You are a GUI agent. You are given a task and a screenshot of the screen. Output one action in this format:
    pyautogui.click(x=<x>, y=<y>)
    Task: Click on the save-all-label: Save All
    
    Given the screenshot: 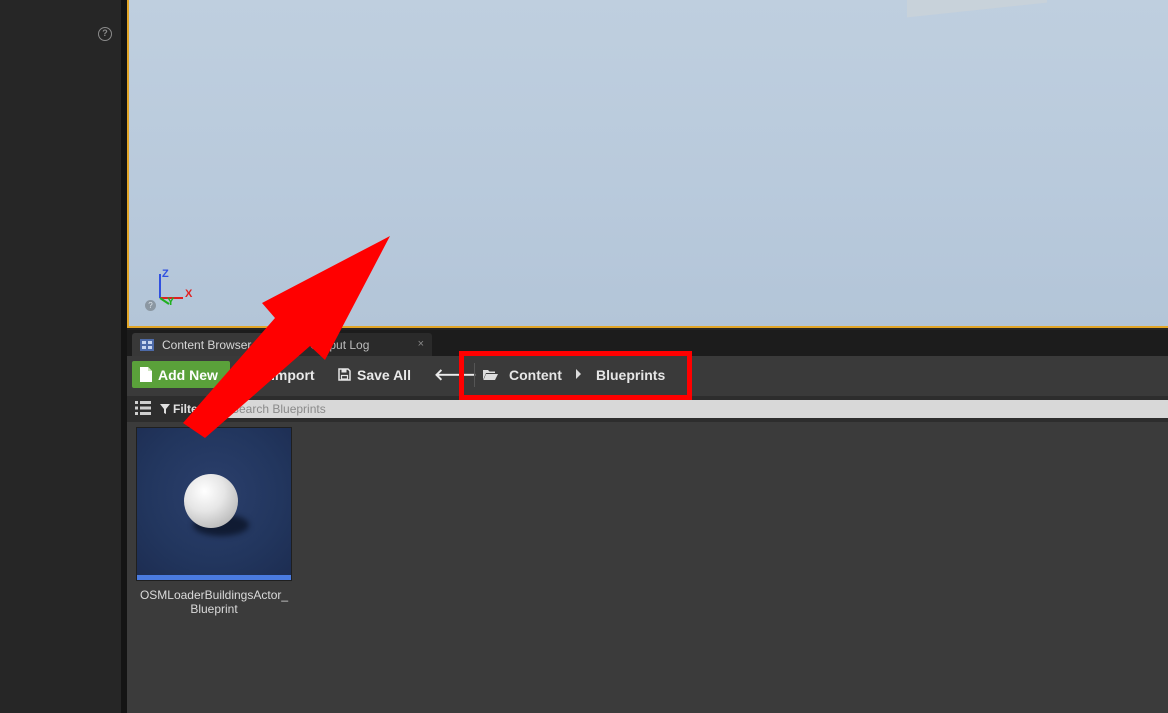 What is the action you would take?
    pyautogui.click(x=384, y=374)
    